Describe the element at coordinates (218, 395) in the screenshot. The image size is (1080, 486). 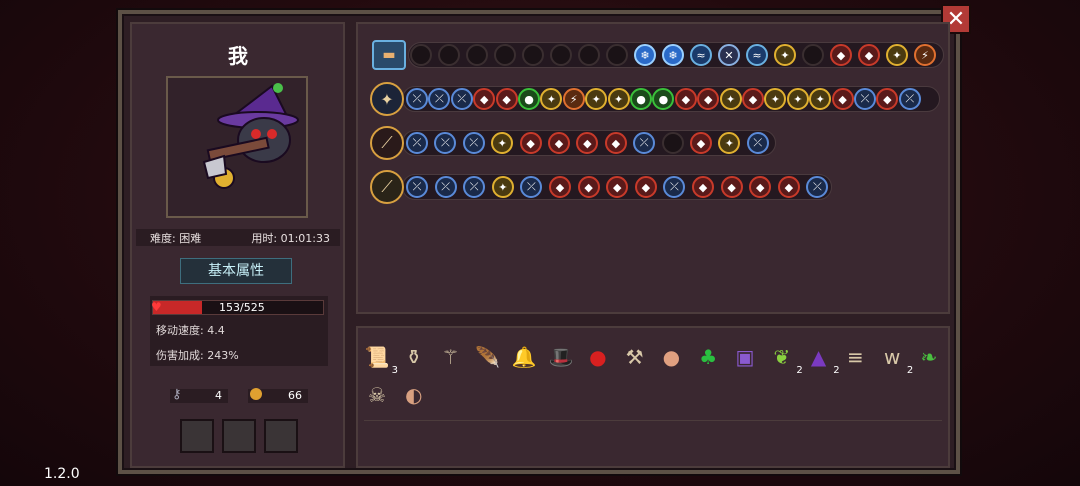
I see `keys-count: 4` at that location.